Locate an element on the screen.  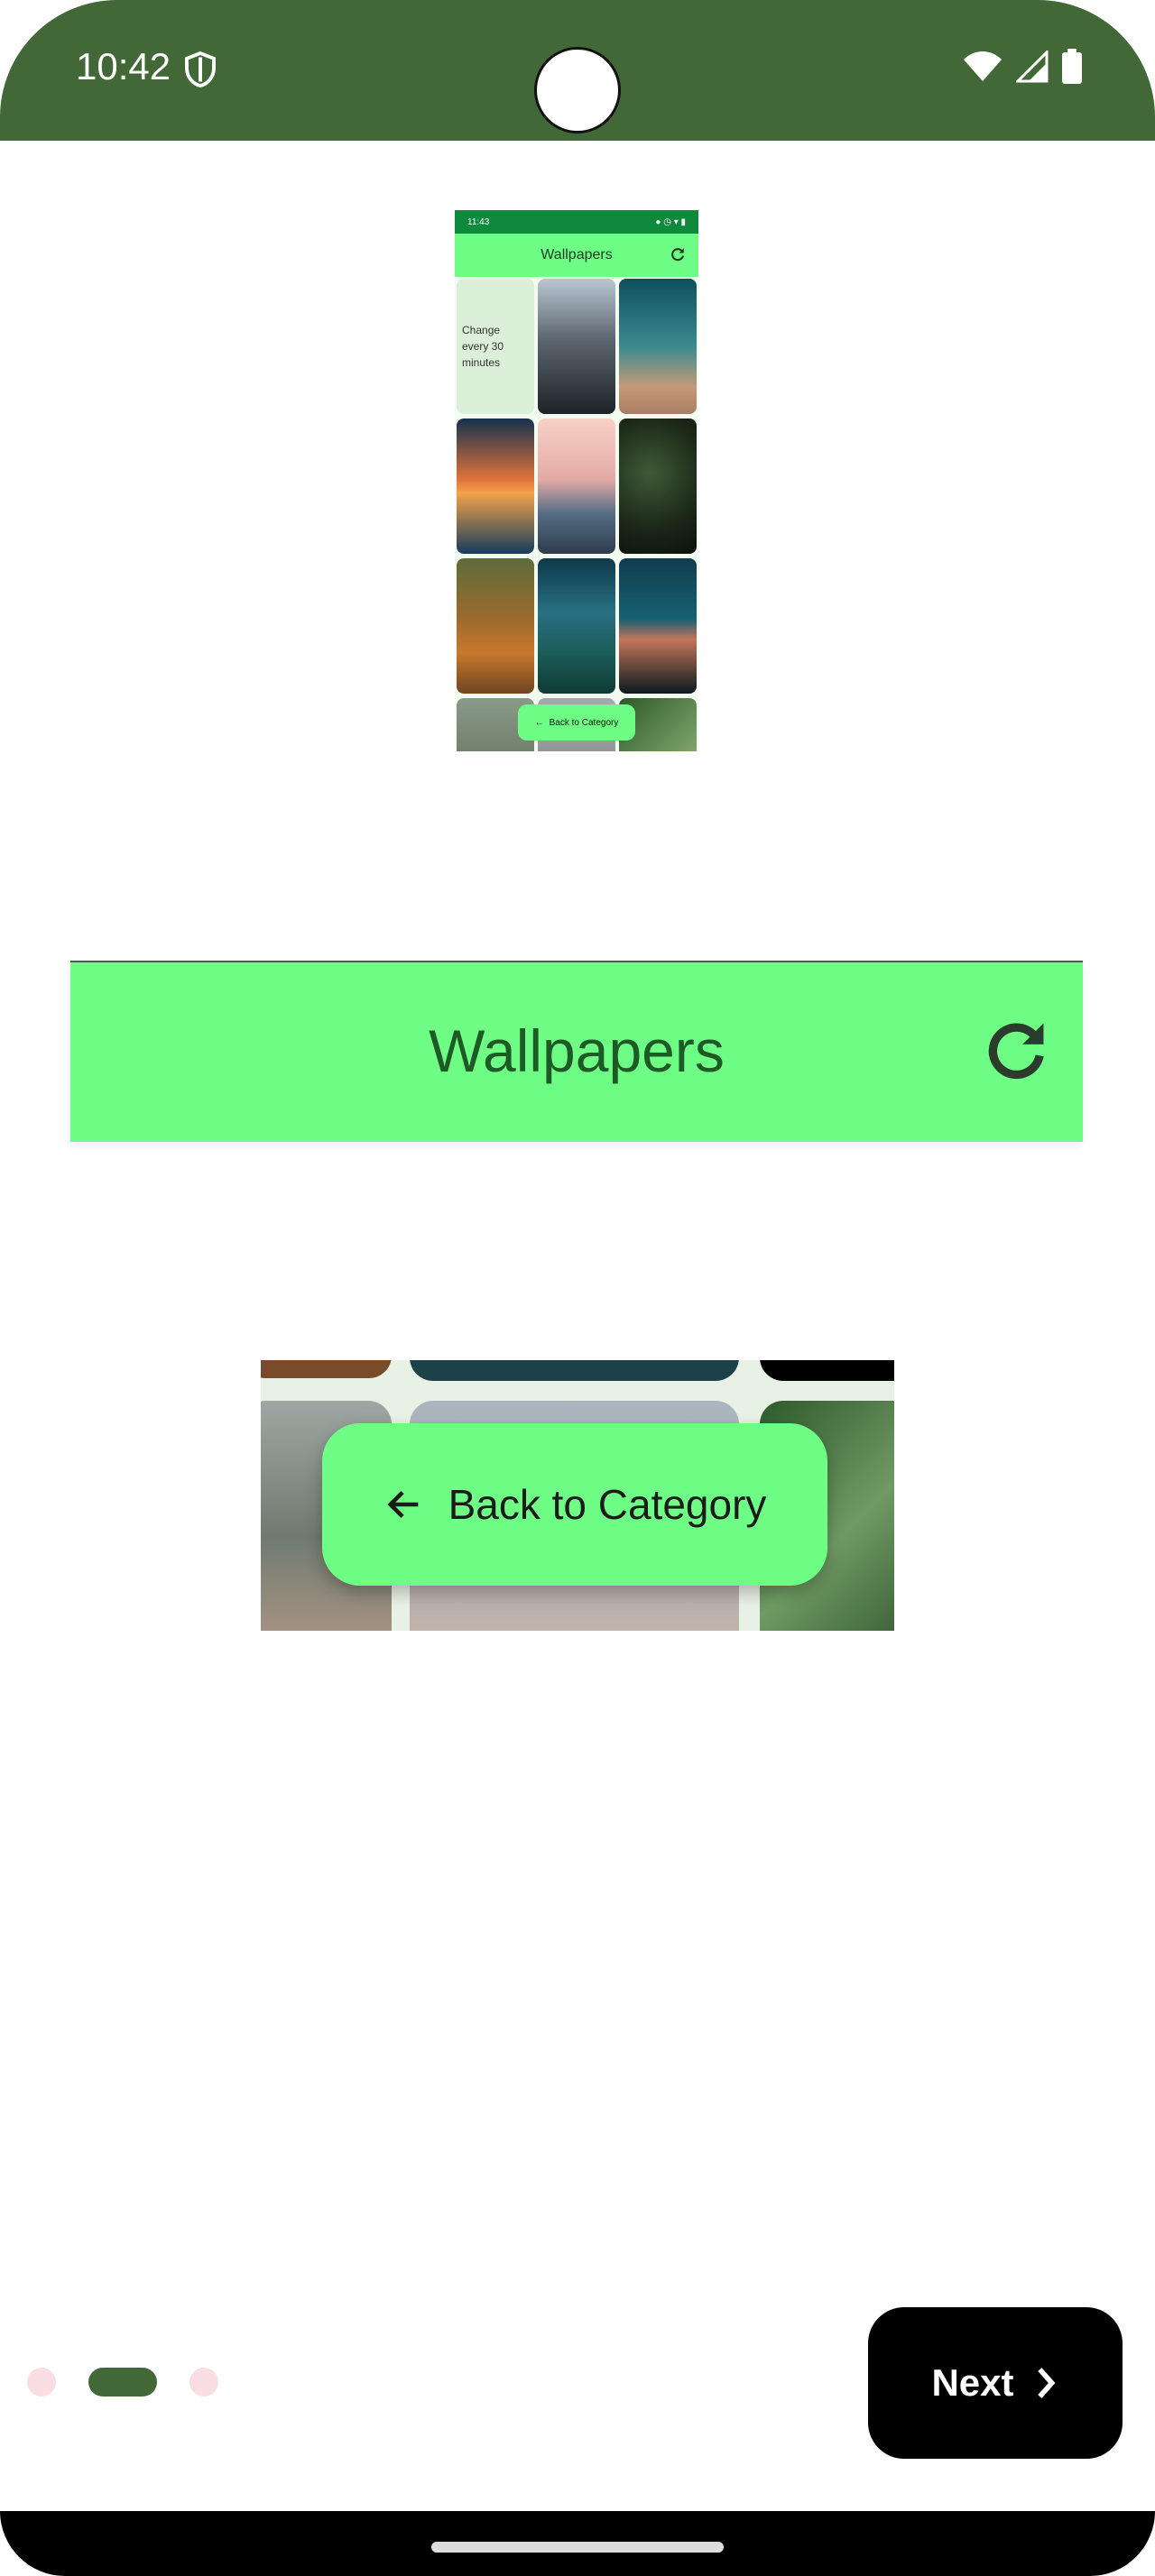
preview-app-bar: Wallpapers is located at coordinates (576, 256).